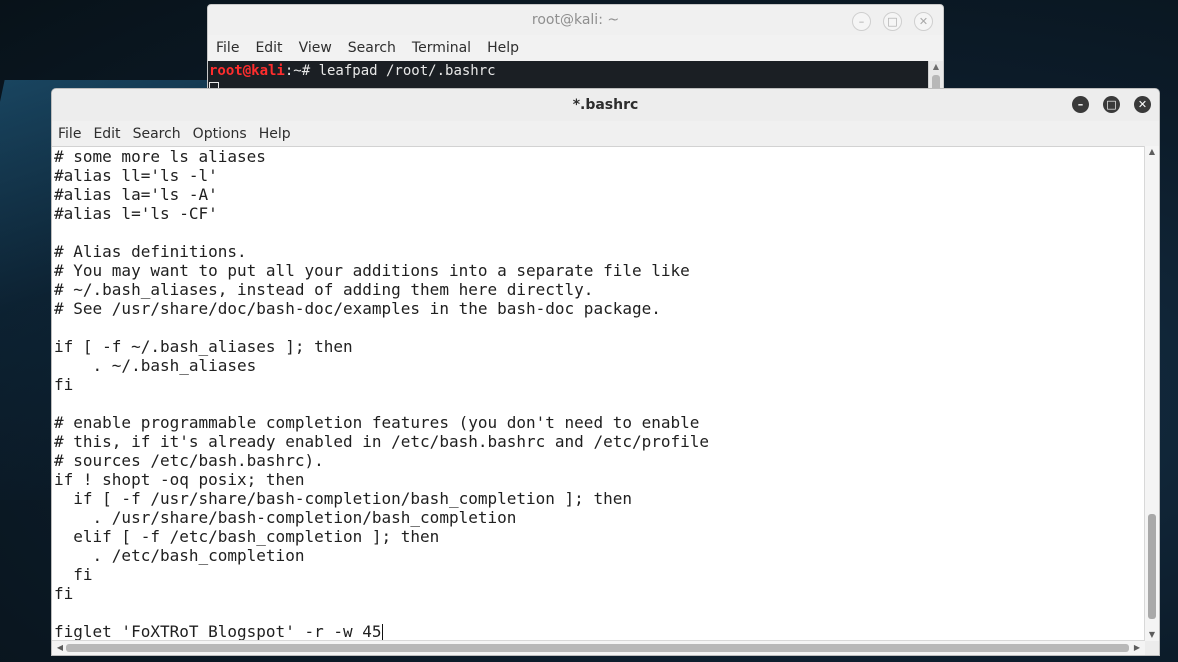  What do you see at coordinates (1142, 104) in the screenshot?
I see `editor-close-button: ✕` at bounding box center [1142, 104].